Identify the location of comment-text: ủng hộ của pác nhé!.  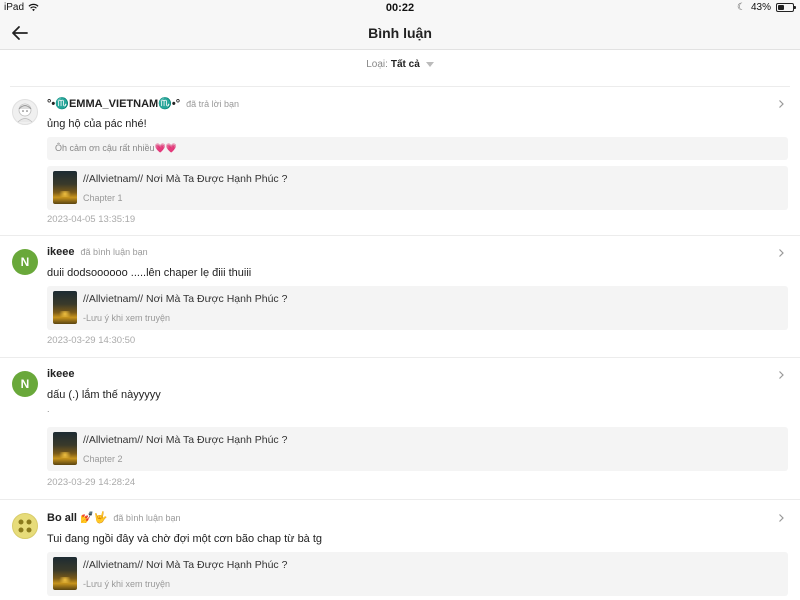
(97, 124).